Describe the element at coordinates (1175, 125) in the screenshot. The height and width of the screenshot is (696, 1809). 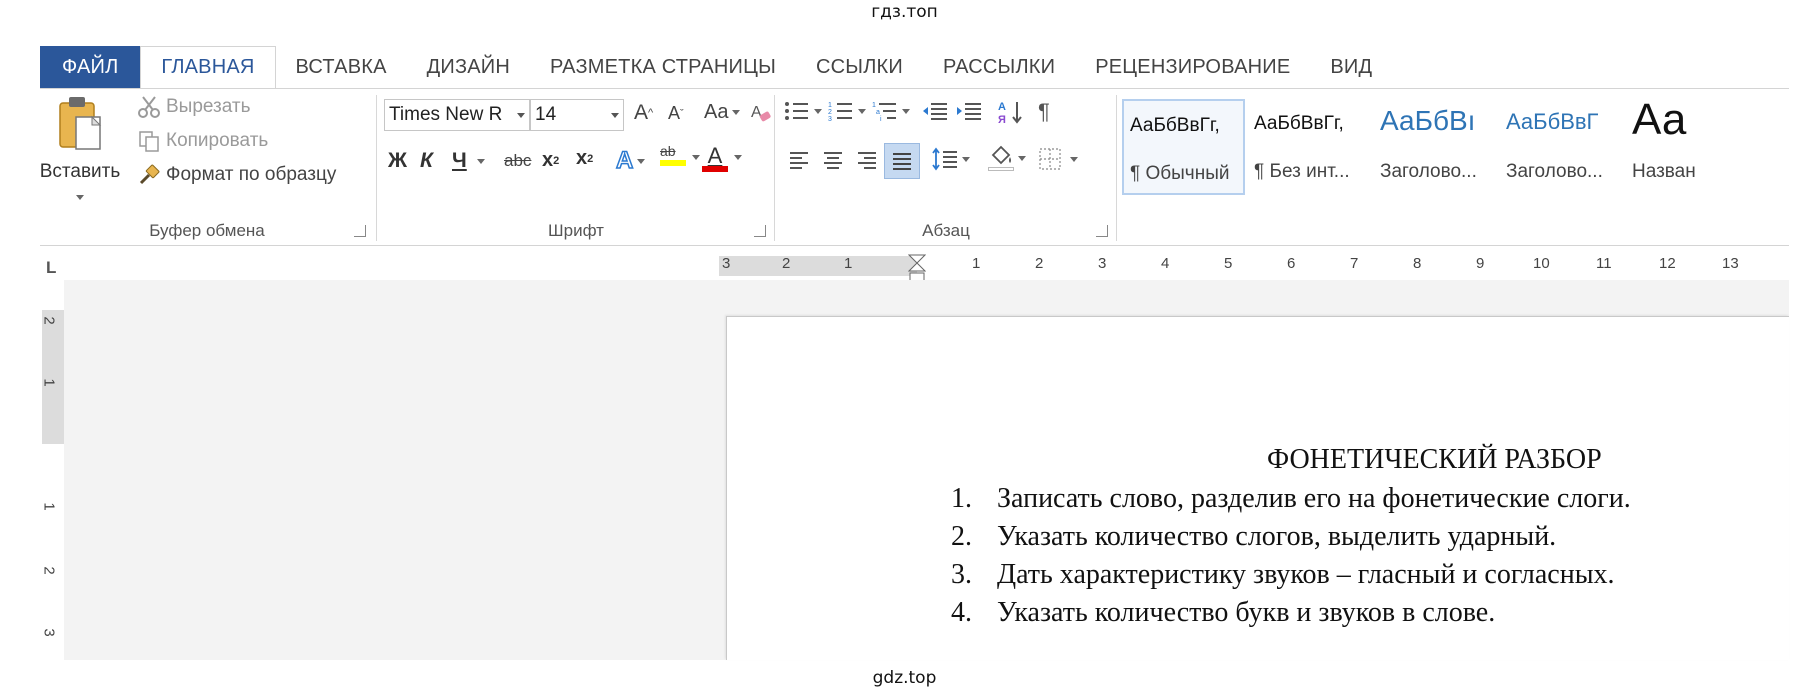
I see `style-sample: АаБбВвГг,` at that location.